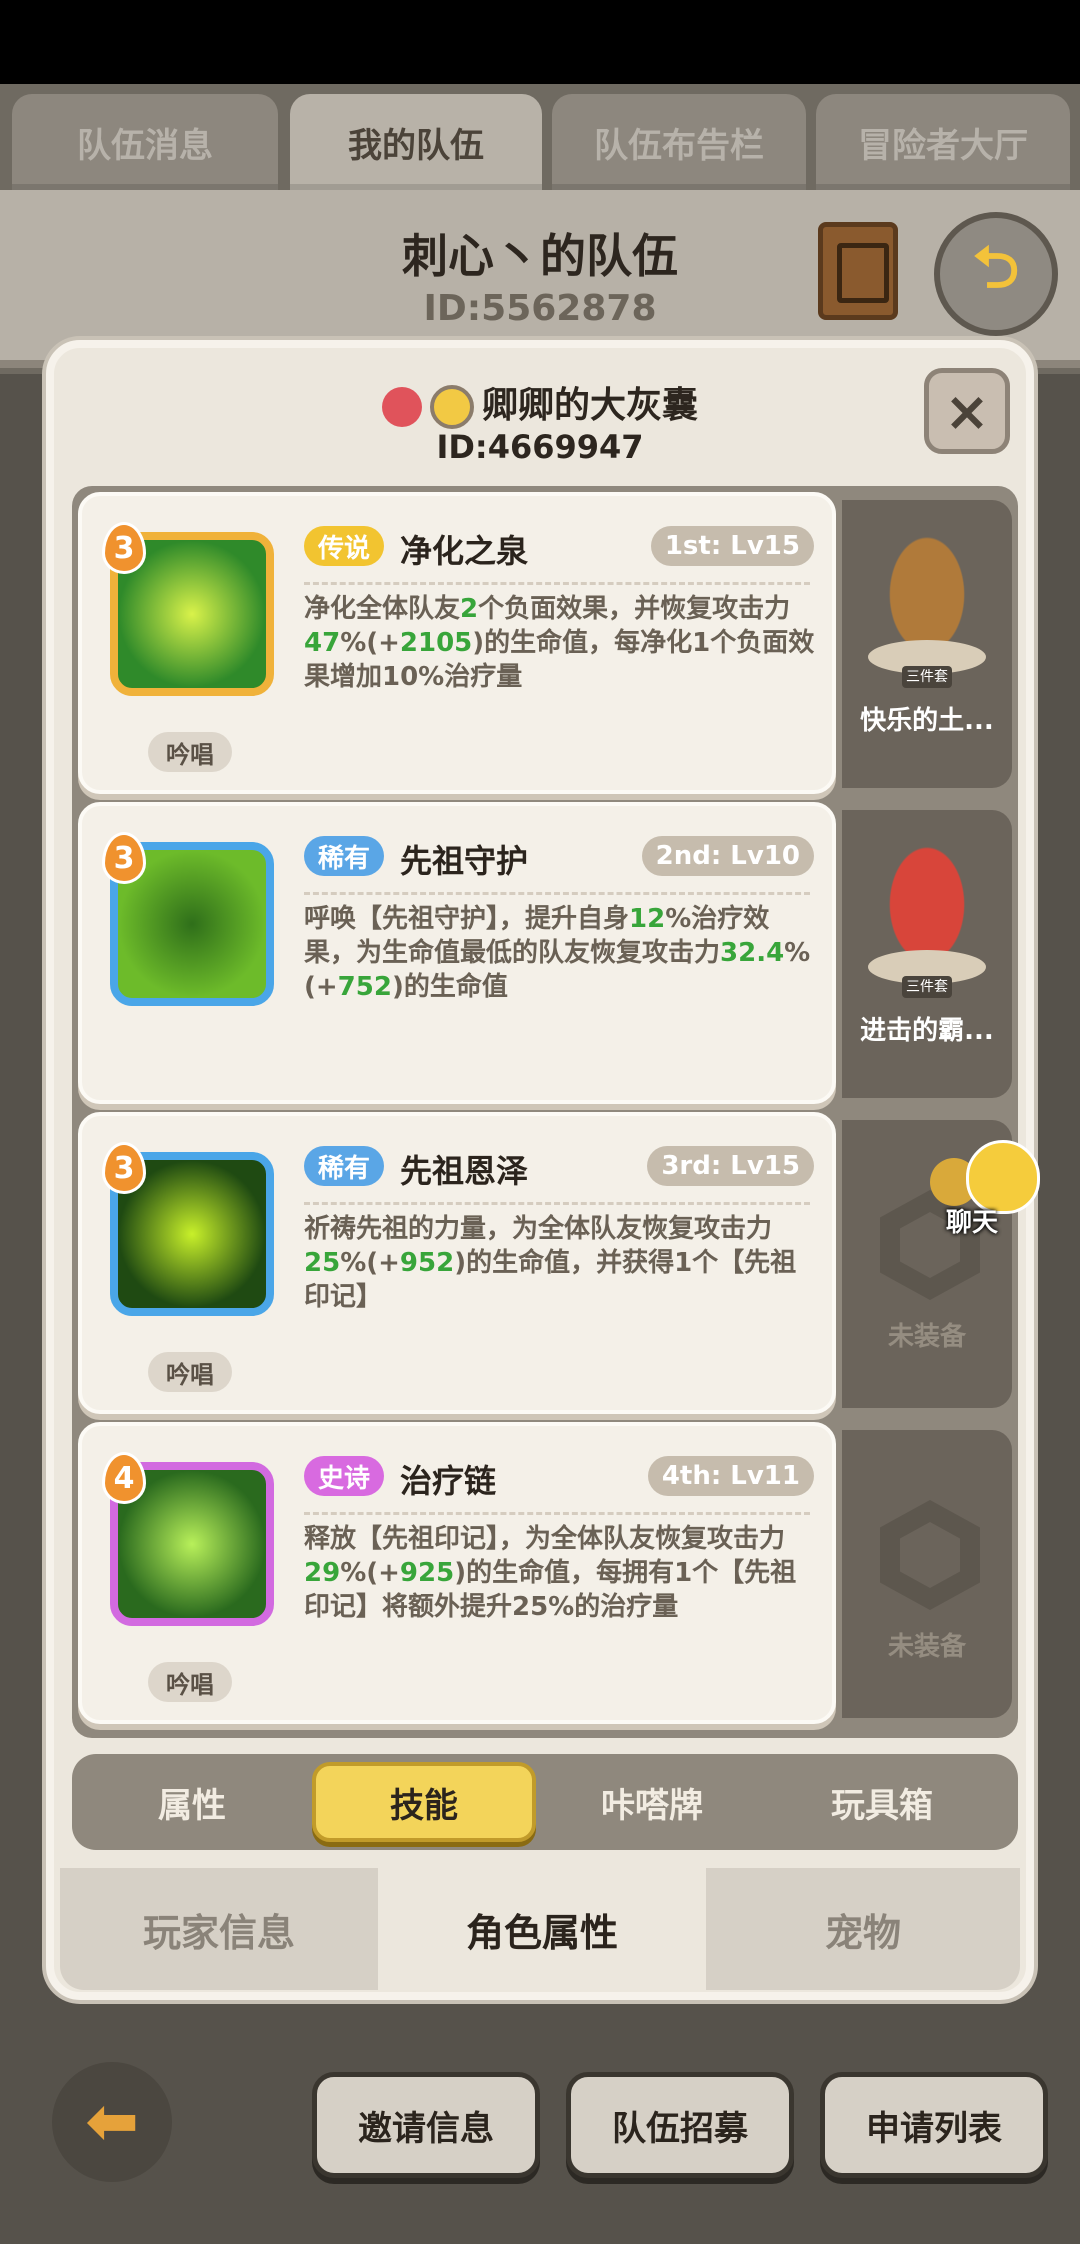 Image resolution: width=1080 pixels, height=2244 pixels. Describe the element at coordinates (145, 142) in the screenshot. I see `tab-team-messages: 队伍消息` at that location.